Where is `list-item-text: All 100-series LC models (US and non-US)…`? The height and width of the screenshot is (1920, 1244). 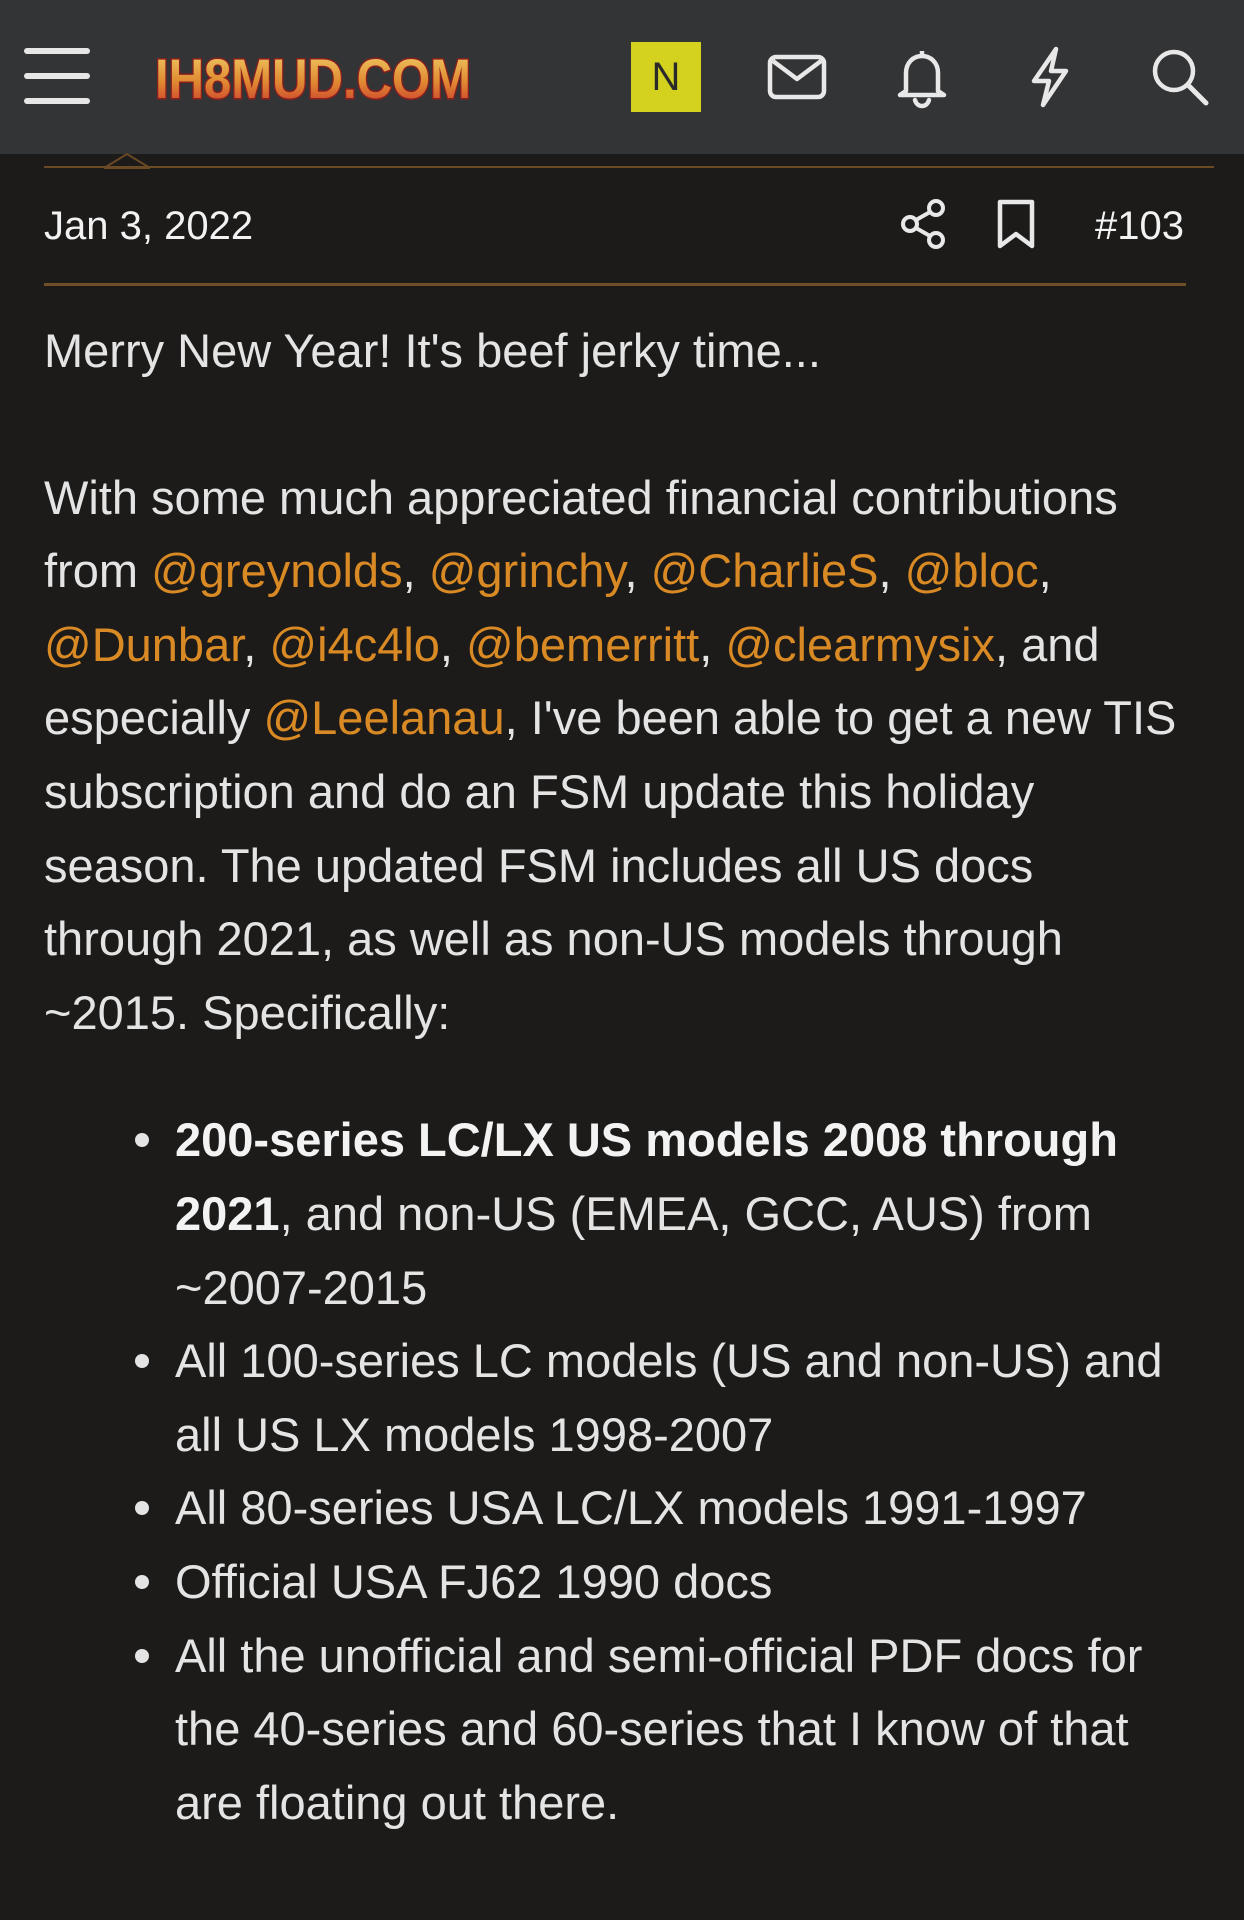
list-item-text: All 100-series LC models (US and non-US)… is located at coordinates (669, 1397).